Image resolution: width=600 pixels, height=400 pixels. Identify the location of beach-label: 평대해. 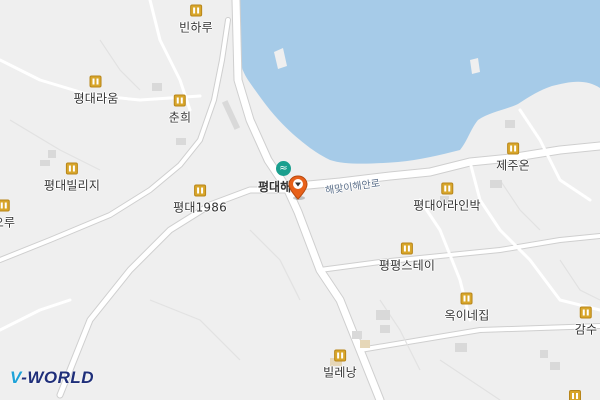
(275, 187).